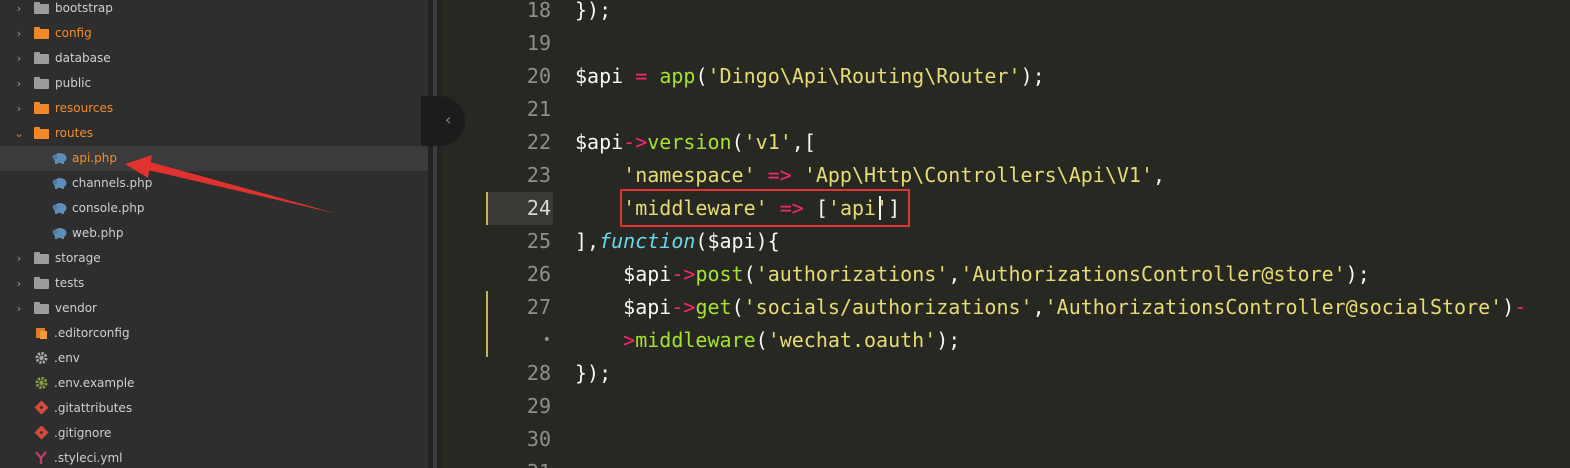 The width and height of the screenshot is (1570, 468). I want to click on tree-file-env: .env, so click(214, 358).